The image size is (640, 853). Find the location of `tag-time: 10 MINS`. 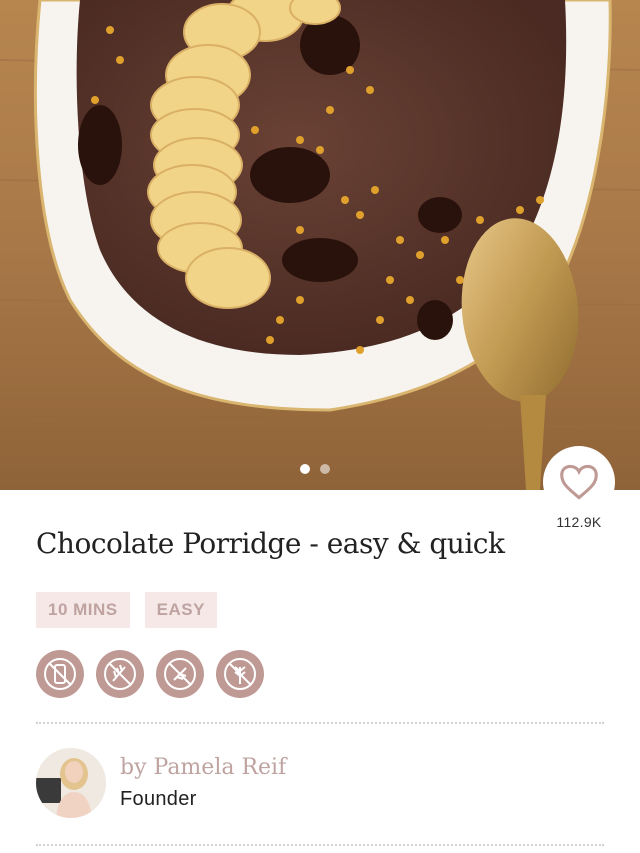

tag-time: 10 MINS is located at coordinates (83, 610).